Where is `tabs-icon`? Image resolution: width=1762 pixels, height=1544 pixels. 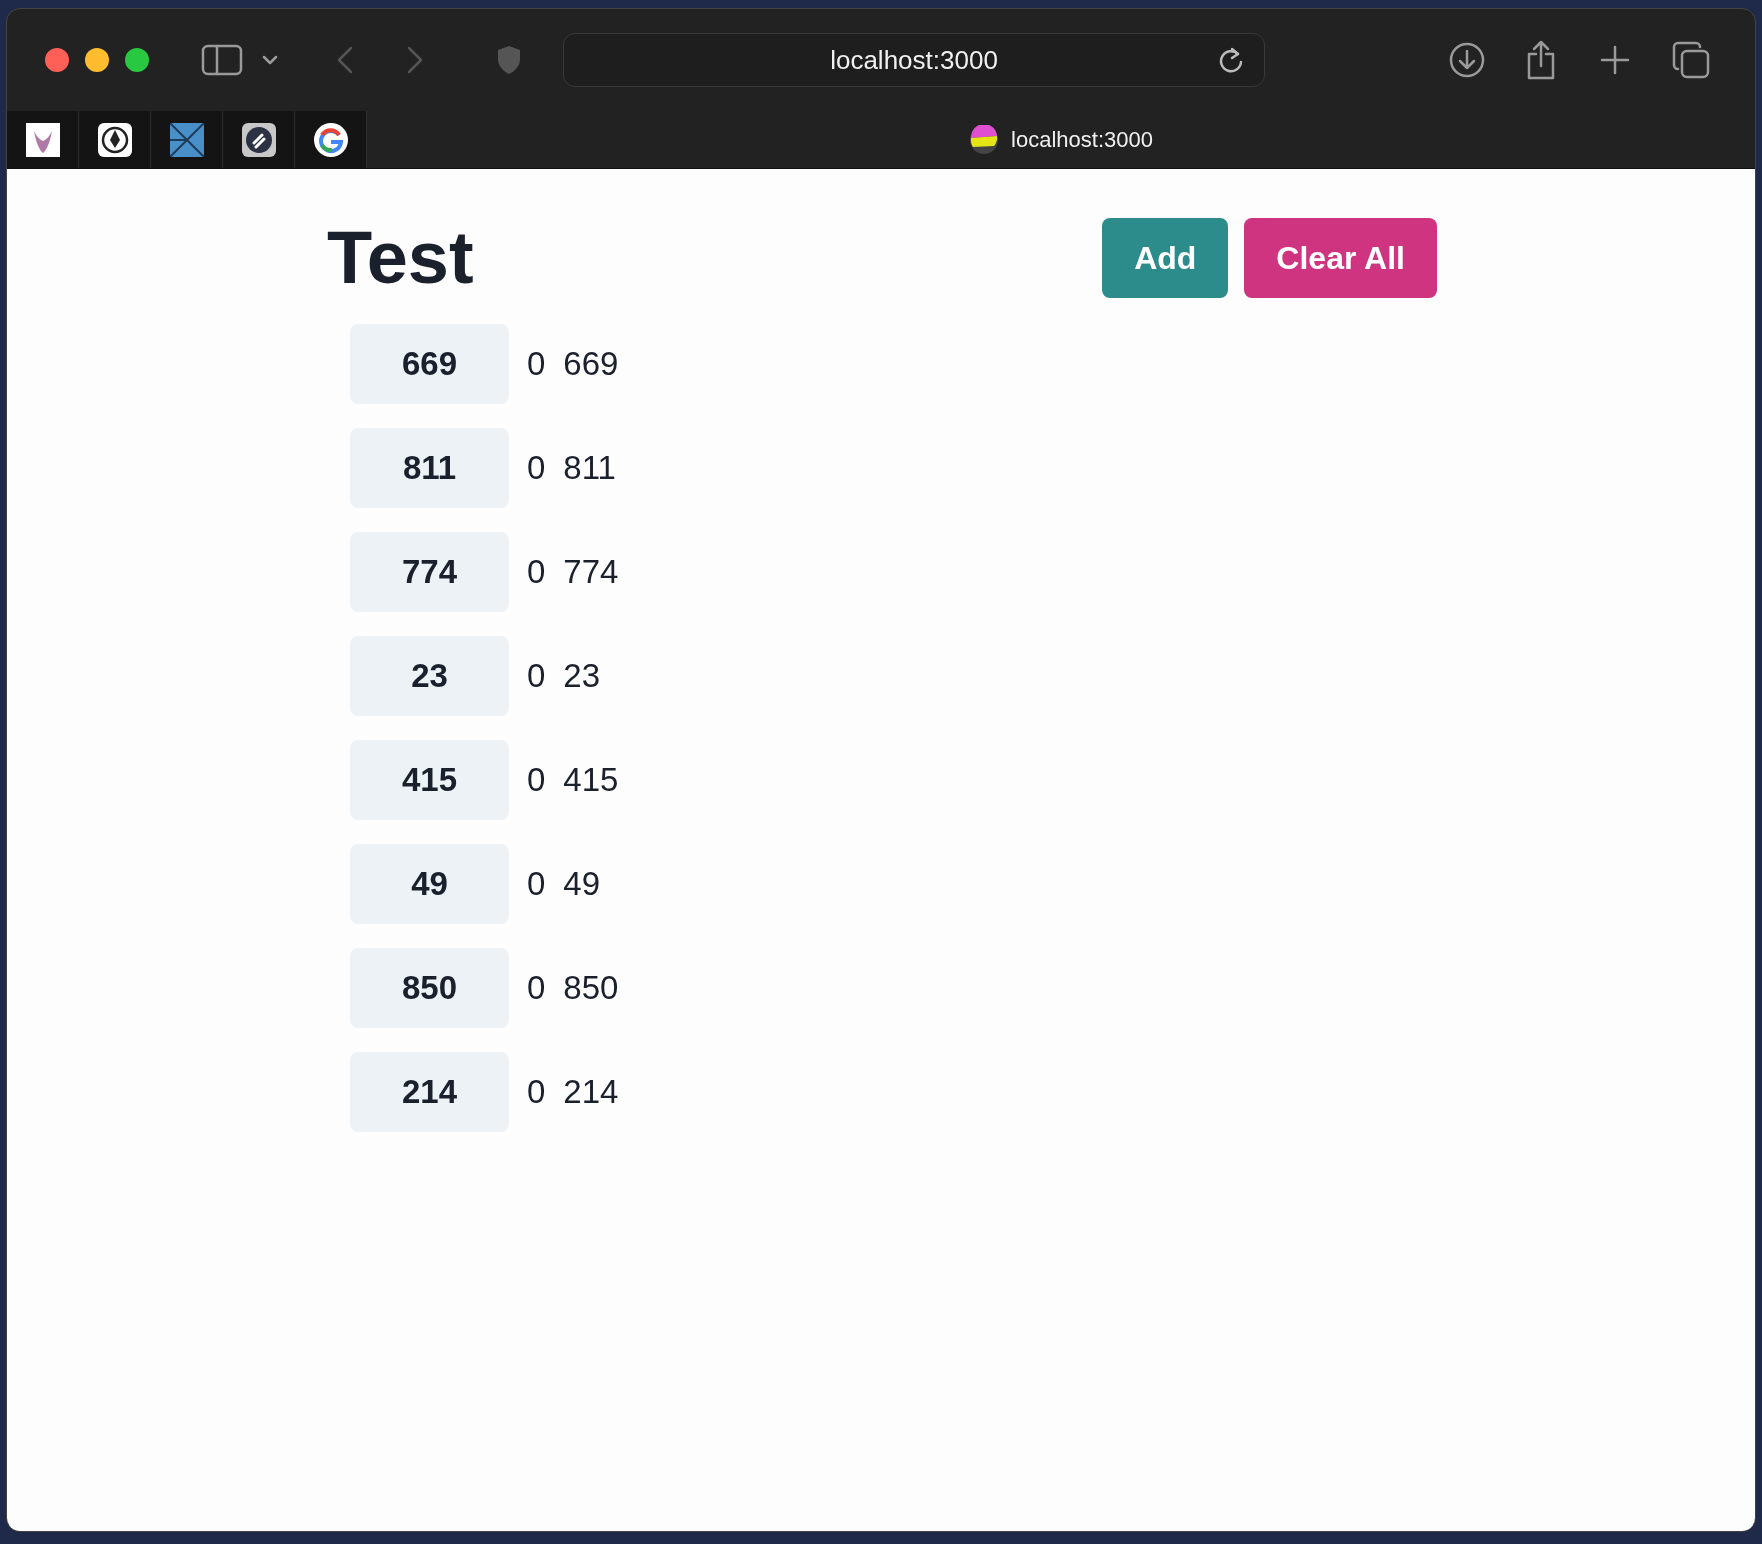 tabs-icon is located at coordinates (1691, 60).